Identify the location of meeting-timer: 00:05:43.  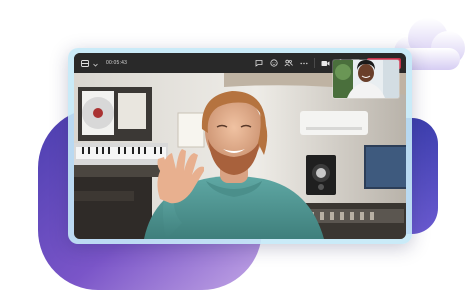
(117, 63).